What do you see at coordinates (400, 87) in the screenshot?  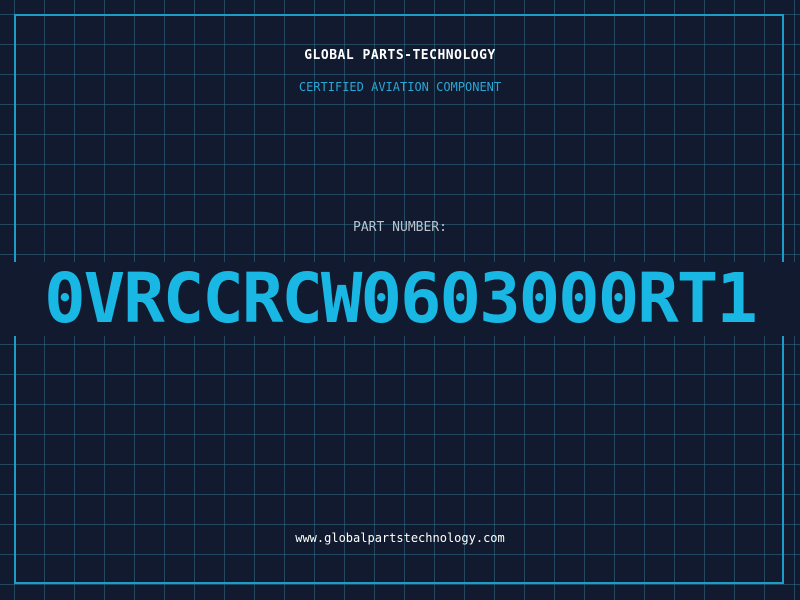 I see `certification-subtitle: CERTIFIED AVIATION COMPONENT` at bounding box center [400, 87].